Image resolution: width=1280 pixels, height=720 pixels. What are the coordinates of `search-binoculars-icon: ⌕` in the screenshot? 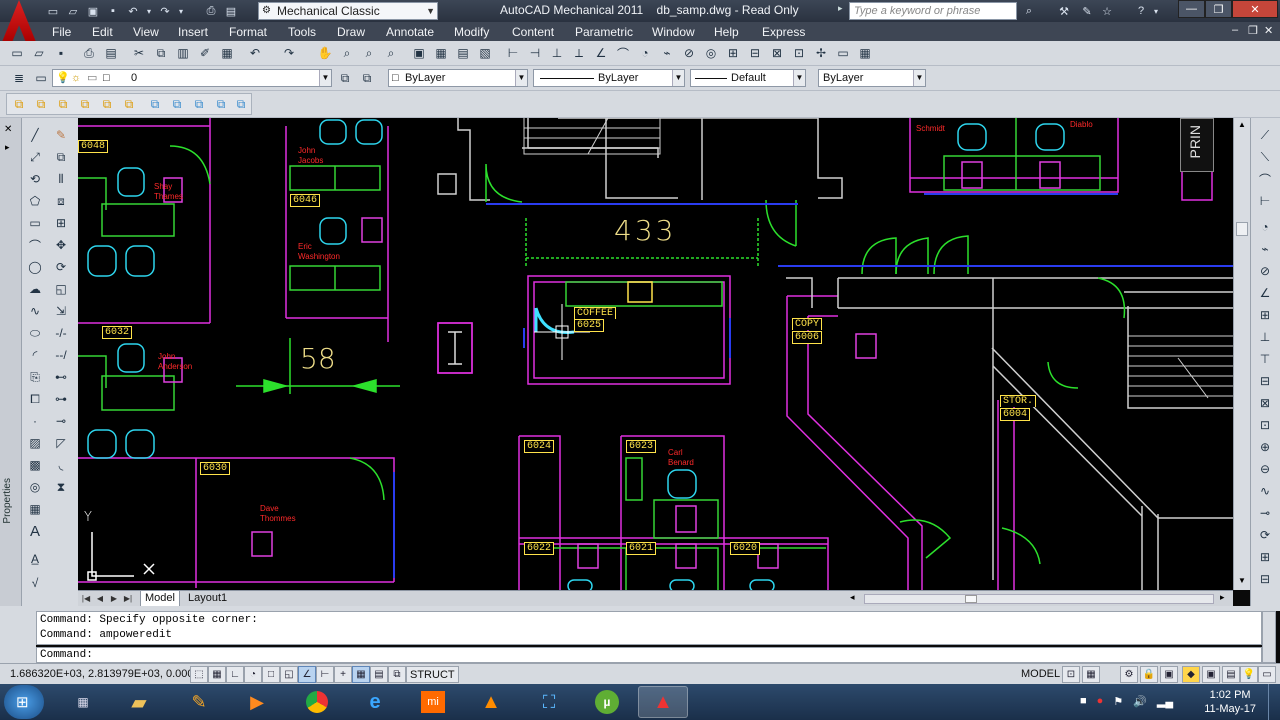 It's located at (1029, 11).